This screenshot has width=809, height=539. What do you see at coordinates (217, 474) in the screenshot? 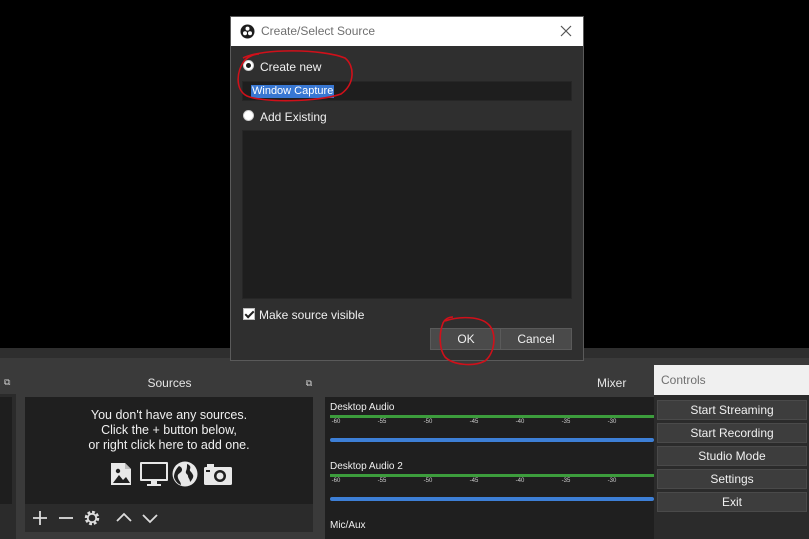
I see `camera-icon` at bounding box center [217, 474].